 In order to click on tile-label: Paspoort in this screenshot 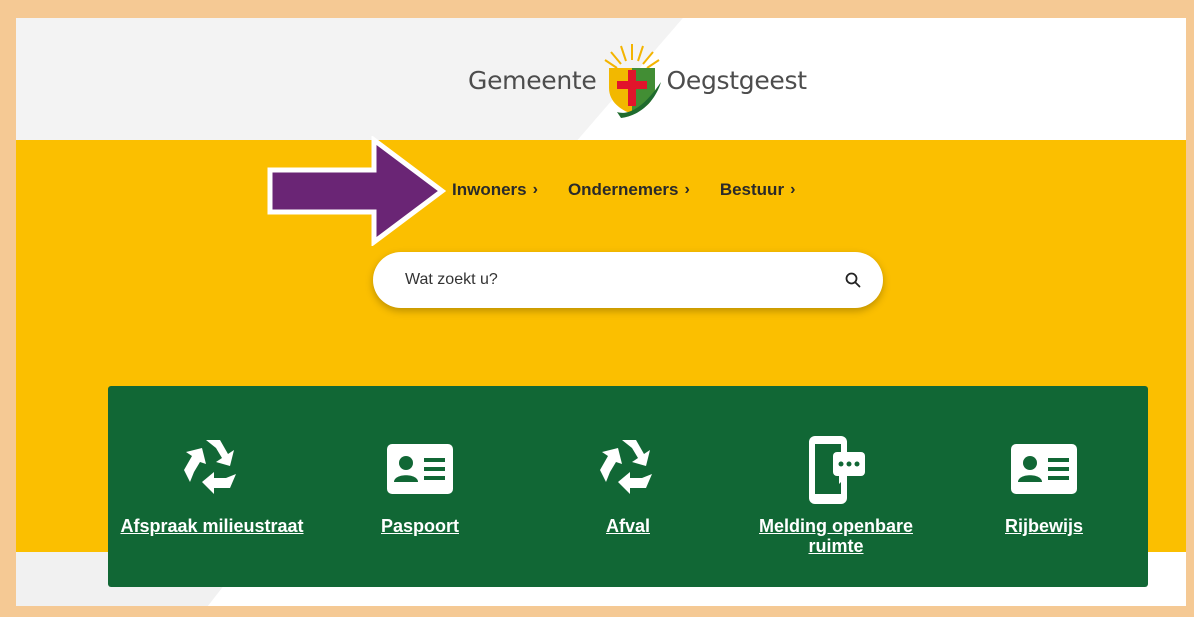, I will do `click(419, 526)`.